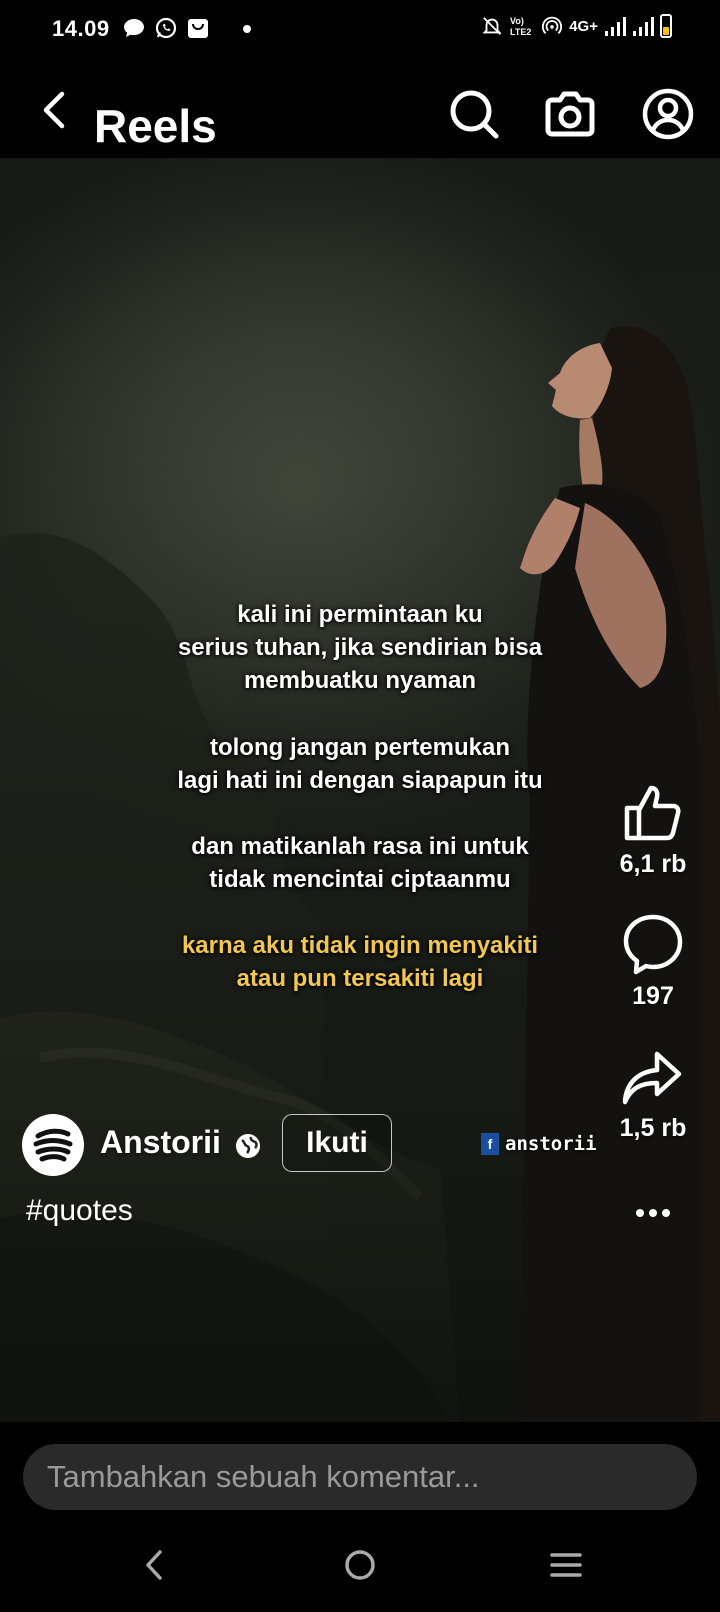  Describe the element at coordinates (583, 26) in the screenshot. I see `network-type: 4G+` at that location.